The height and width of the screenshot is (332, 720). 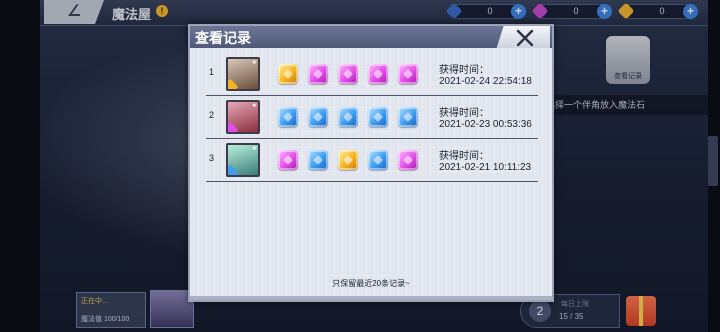 What do you see at coordinates (485, 167) in the screenshot?
I see `time-value: 2021-02-21 10:11:23` at bounding box center [485, 167].